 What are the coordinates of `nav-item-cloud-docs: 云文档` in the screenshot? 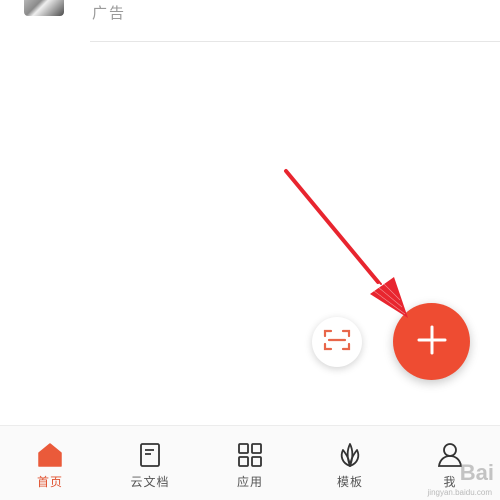 It's located at (150, 463).